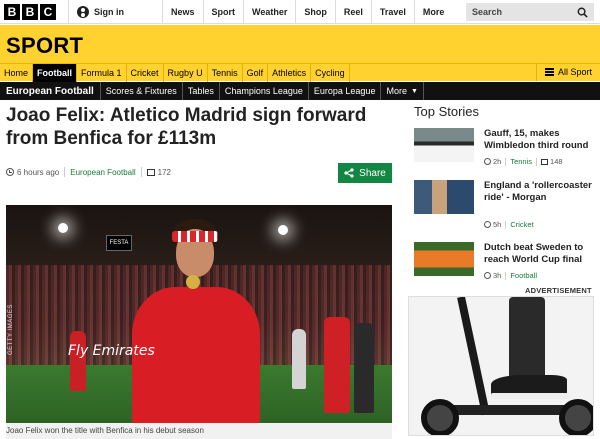 This screenshot has height=439, width=600. What do you see at coordinates (527, 338) in the screenshot?
I see `advert-leg` at bounding box center [527, 338].